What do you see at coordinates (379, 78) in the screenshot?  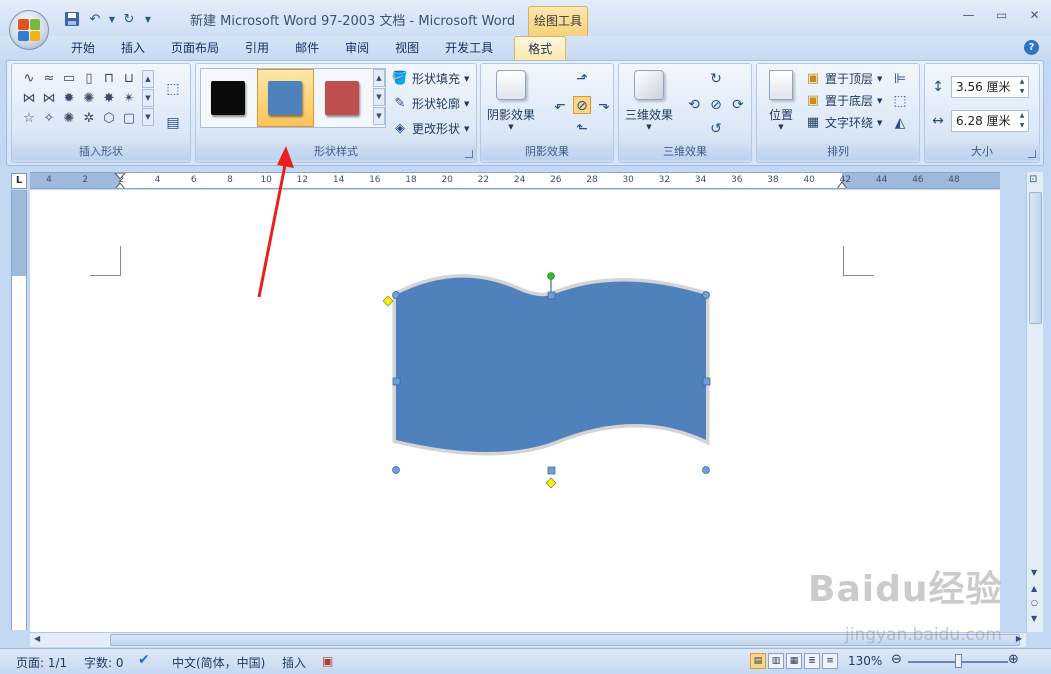 I see `style-scroll-up-icon: ▲` at bounding box center [379, 78].